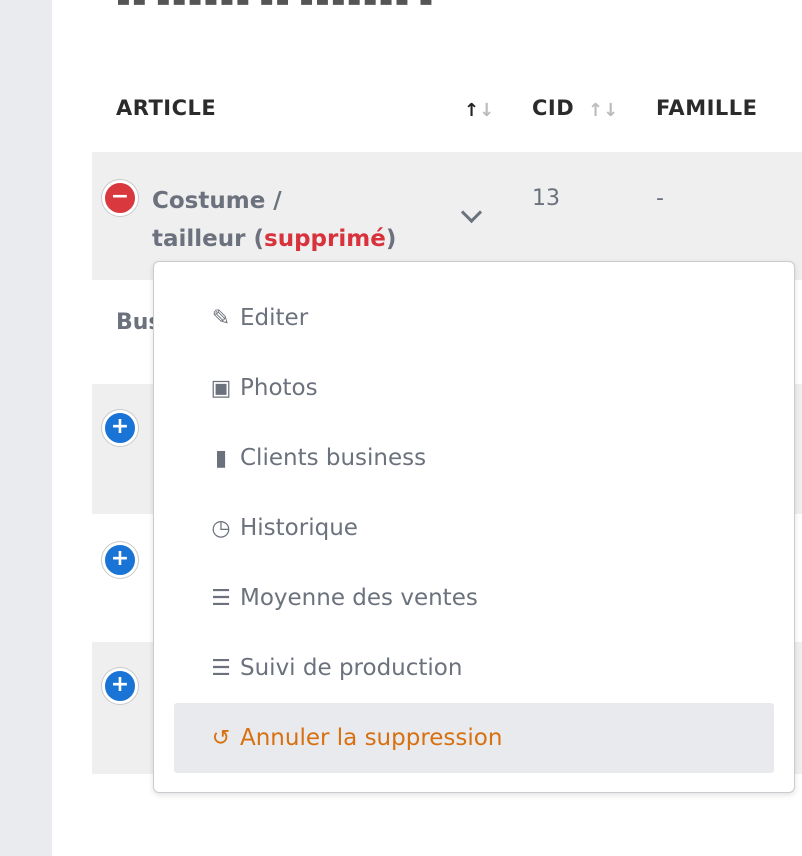 The width and height of the screenshot is (802, 856). What do you see at coordinates (474, 668) in the screenshot?
I see `menu-item-suivi-de-production: ☰ Suivi de production` at bounding box center [474, 668].